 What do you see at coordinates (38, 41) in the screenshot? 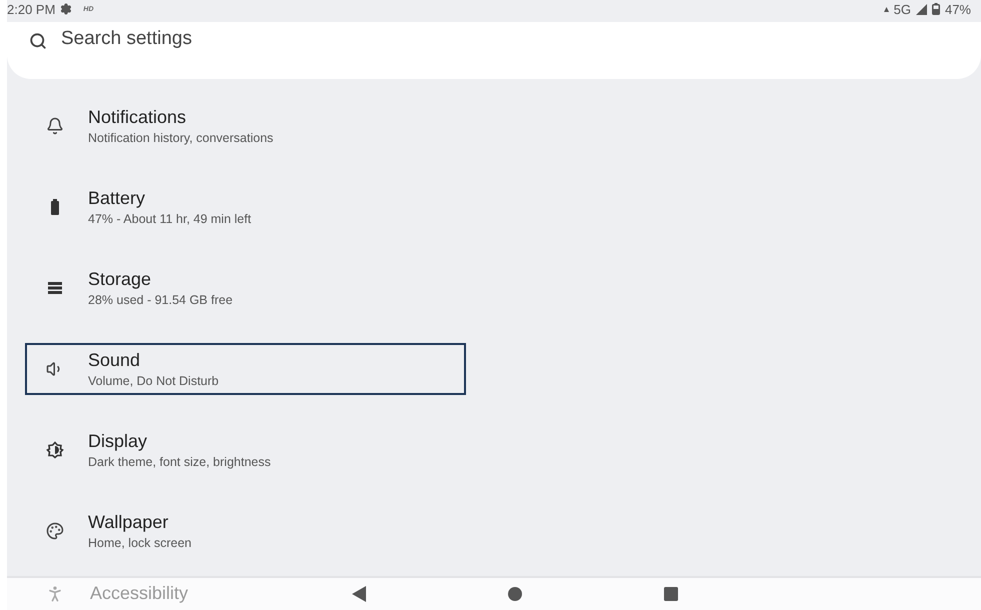
I see `search-icon` at bounding box center [38, 41].